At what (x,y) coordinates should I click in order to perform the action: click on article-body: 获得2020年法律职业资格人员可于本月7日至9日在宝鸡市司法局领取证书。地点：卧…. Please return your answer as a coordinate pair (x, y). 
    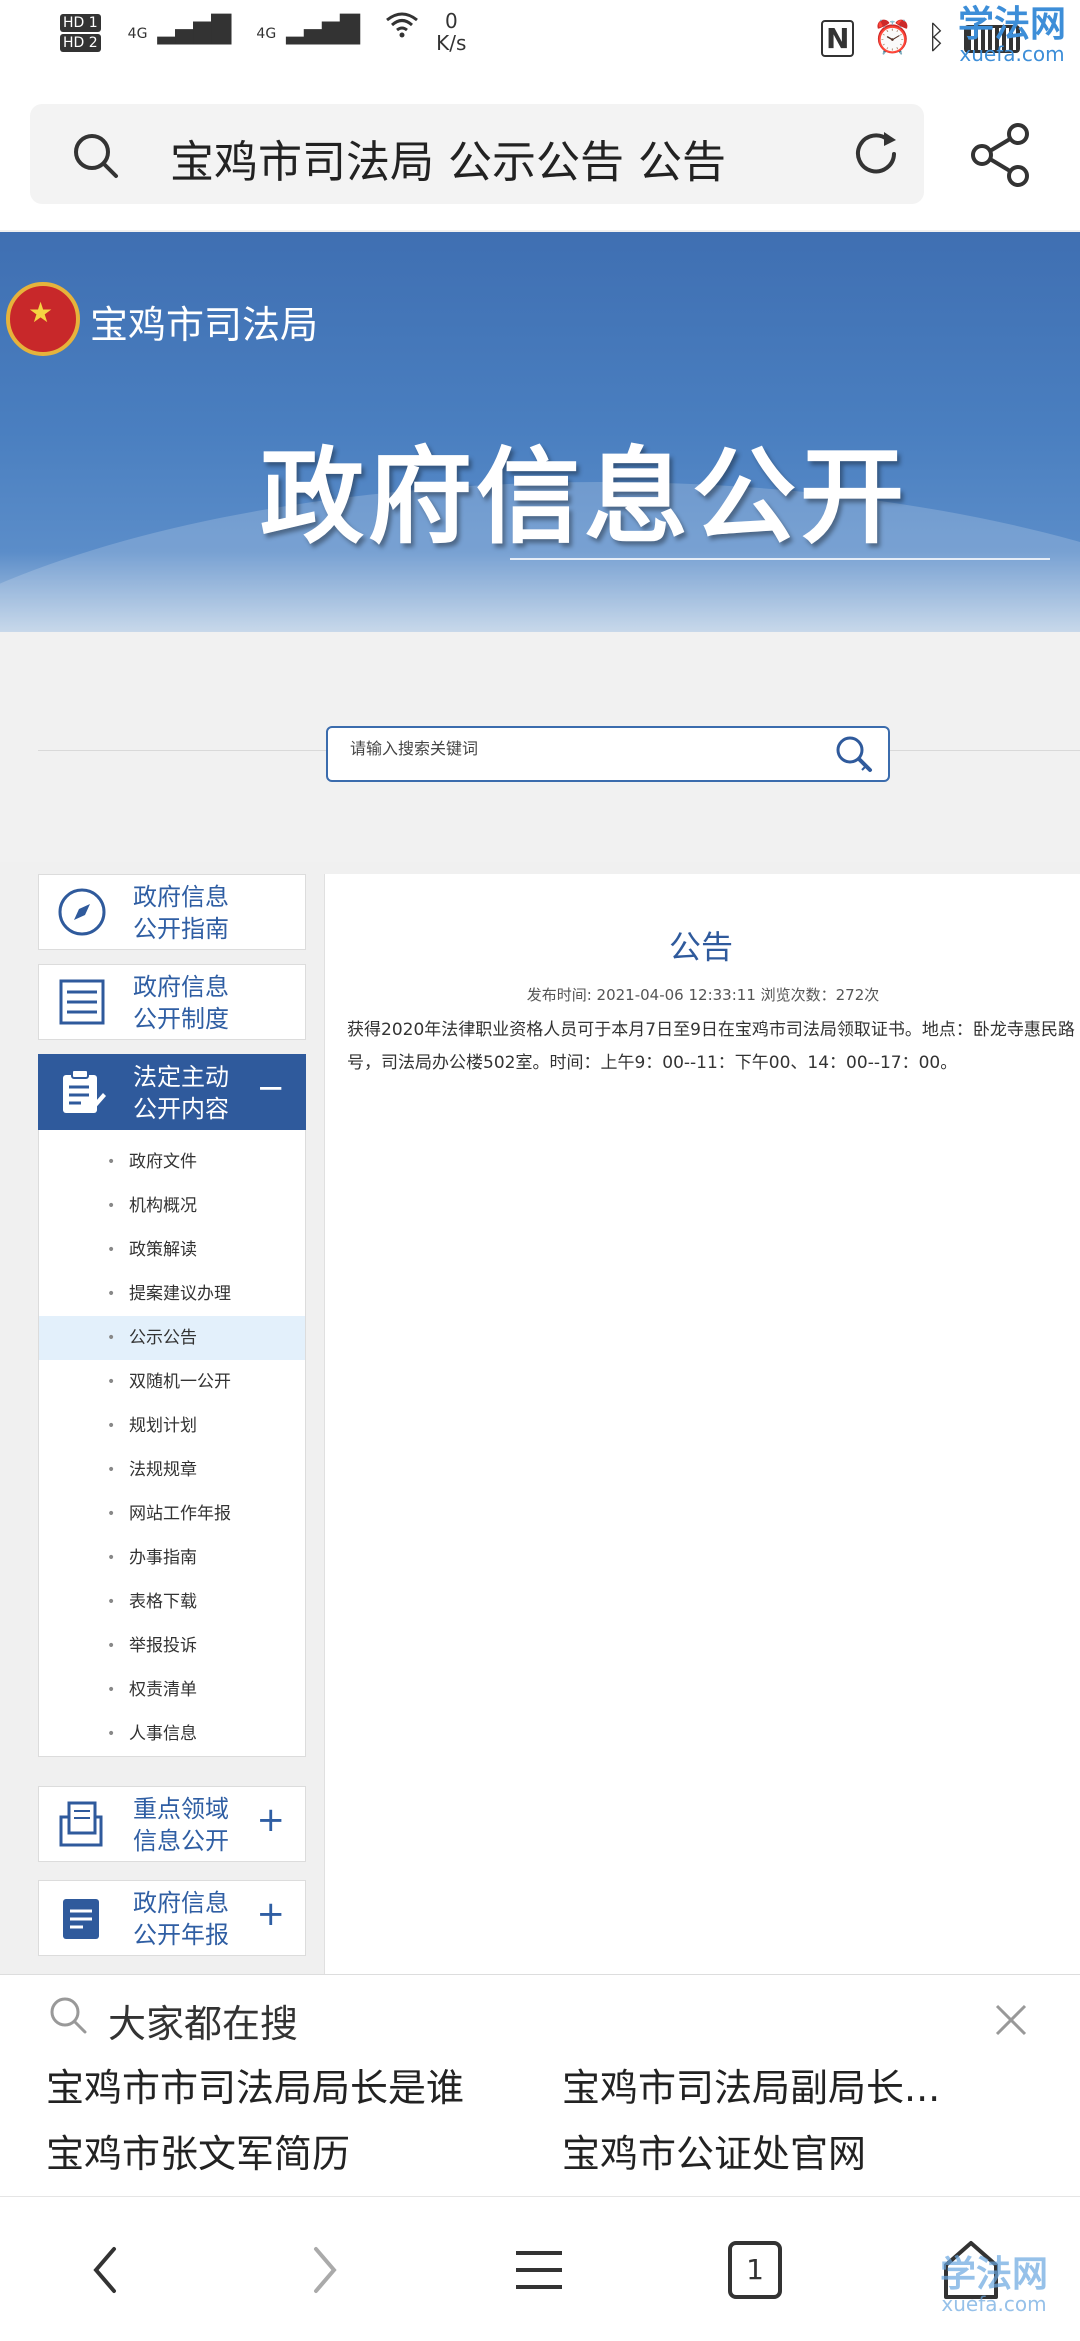
    Looking at the image, I should click on (713, 1047).